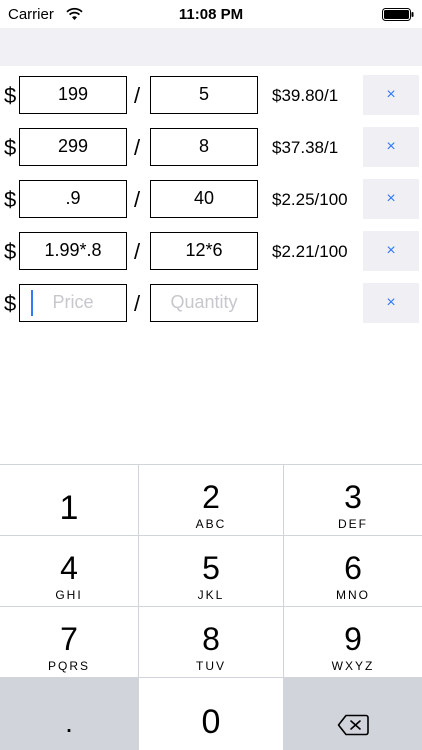  What do you see at coordinates (32, 303) in the screenshot?
I see `text-cursor` at bounding box center [32, 303].